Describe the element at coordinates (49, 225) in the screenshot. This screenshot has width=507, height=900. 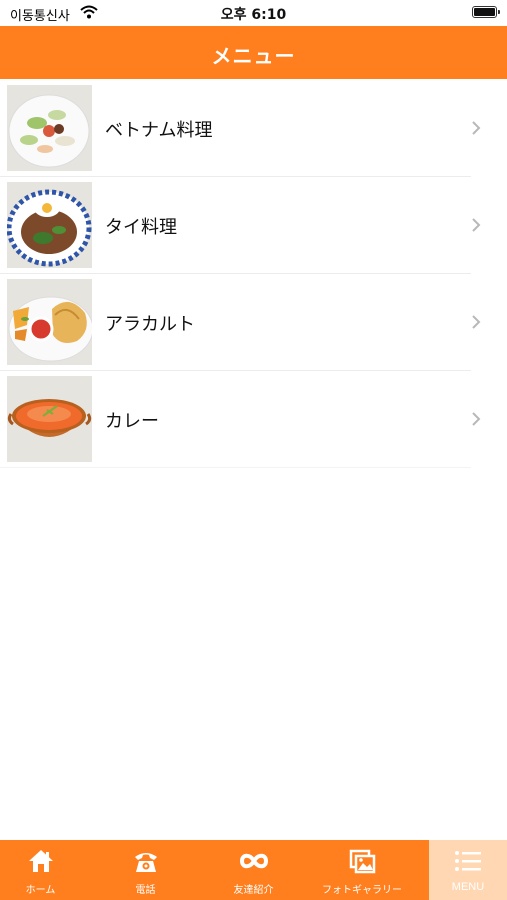
I see `thai-dish-photo` at that location.